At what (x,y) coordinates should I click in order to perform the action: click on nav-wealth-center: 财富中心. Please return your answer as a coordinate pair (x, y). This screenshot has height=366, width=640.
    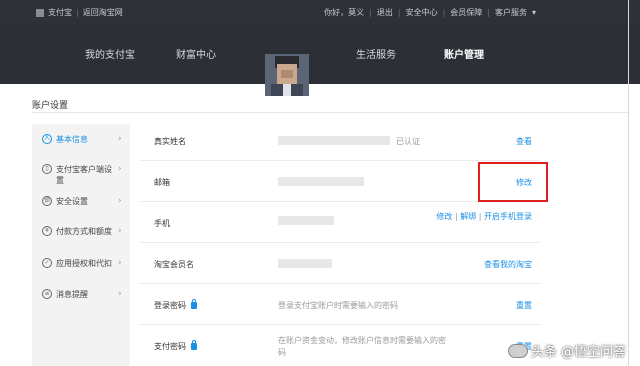
    Looking at the image, I should click on (196, 53).